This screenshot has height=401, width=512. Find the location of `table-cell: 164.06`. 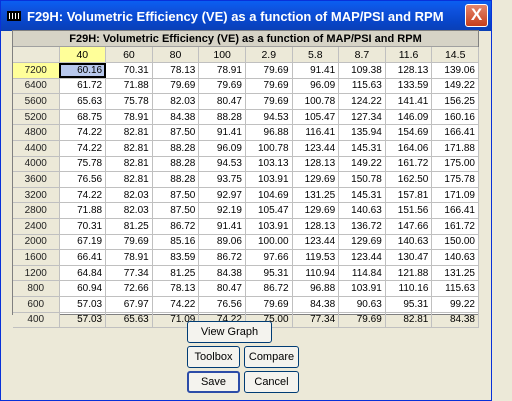

table-cell: 164.06 is located at coordinates (409, 148).